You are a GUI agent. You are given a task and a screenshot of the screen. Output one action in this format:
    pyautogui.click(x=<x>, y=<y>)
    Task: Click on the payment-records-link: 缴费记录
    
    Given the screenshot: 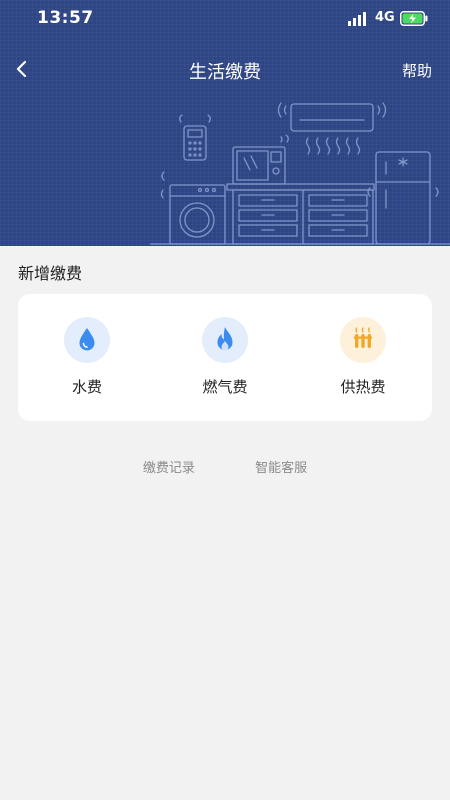 What is the action you would take?
    pyautogui.click(x=169, y=466)
    